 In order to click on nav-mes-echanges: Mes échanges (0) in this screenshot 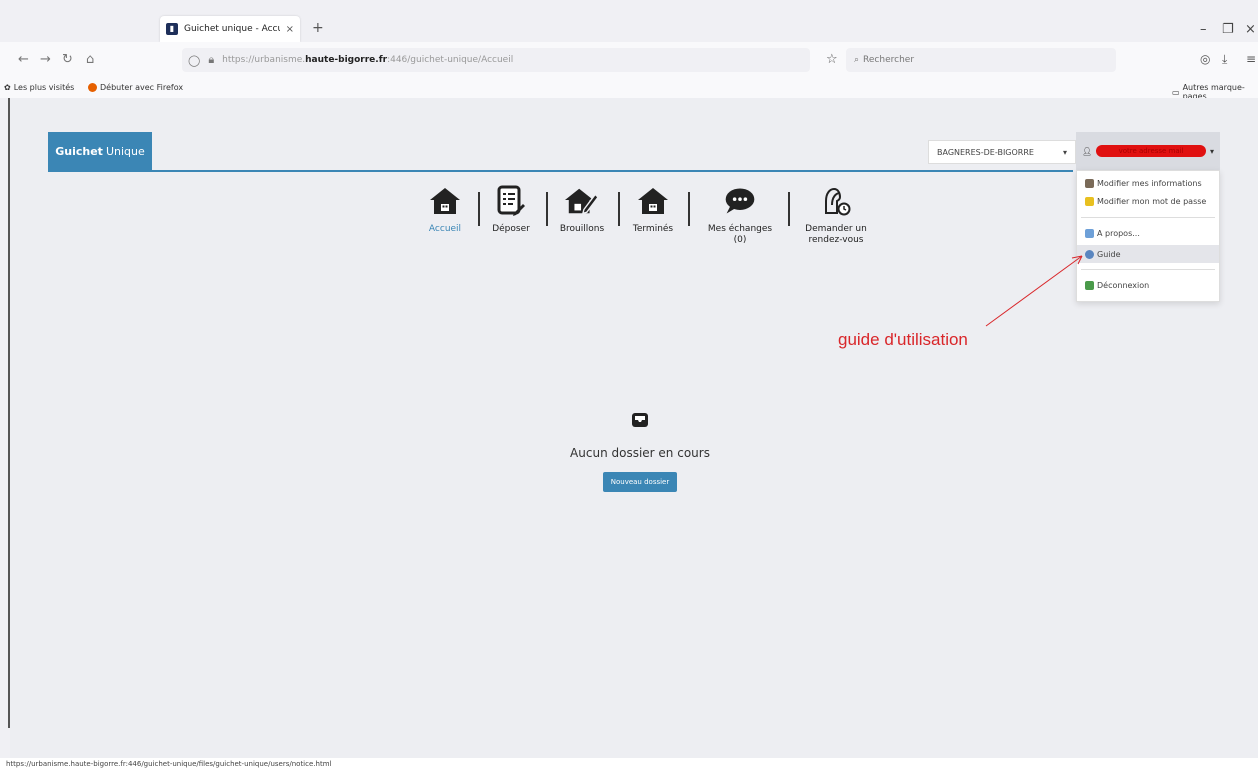, I will do `click(740, 215)`.